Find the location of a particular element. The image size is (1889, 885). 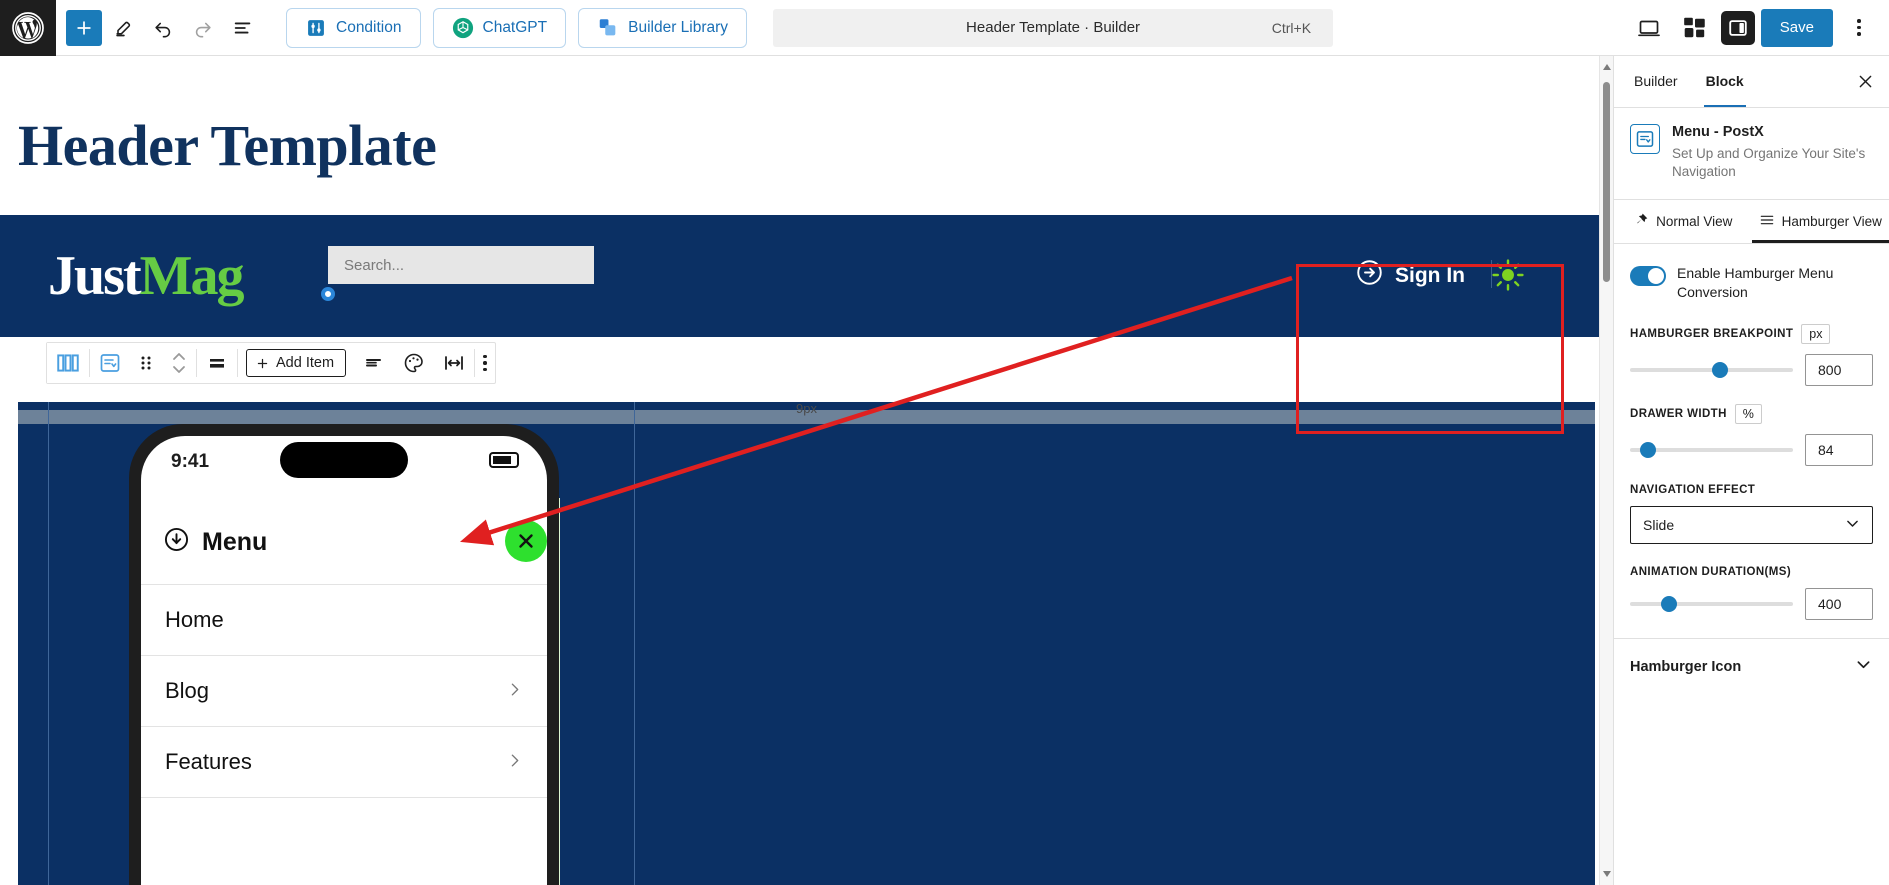

tab-hamburger-view: Hamburger View is located at coordinates (1820, 222).